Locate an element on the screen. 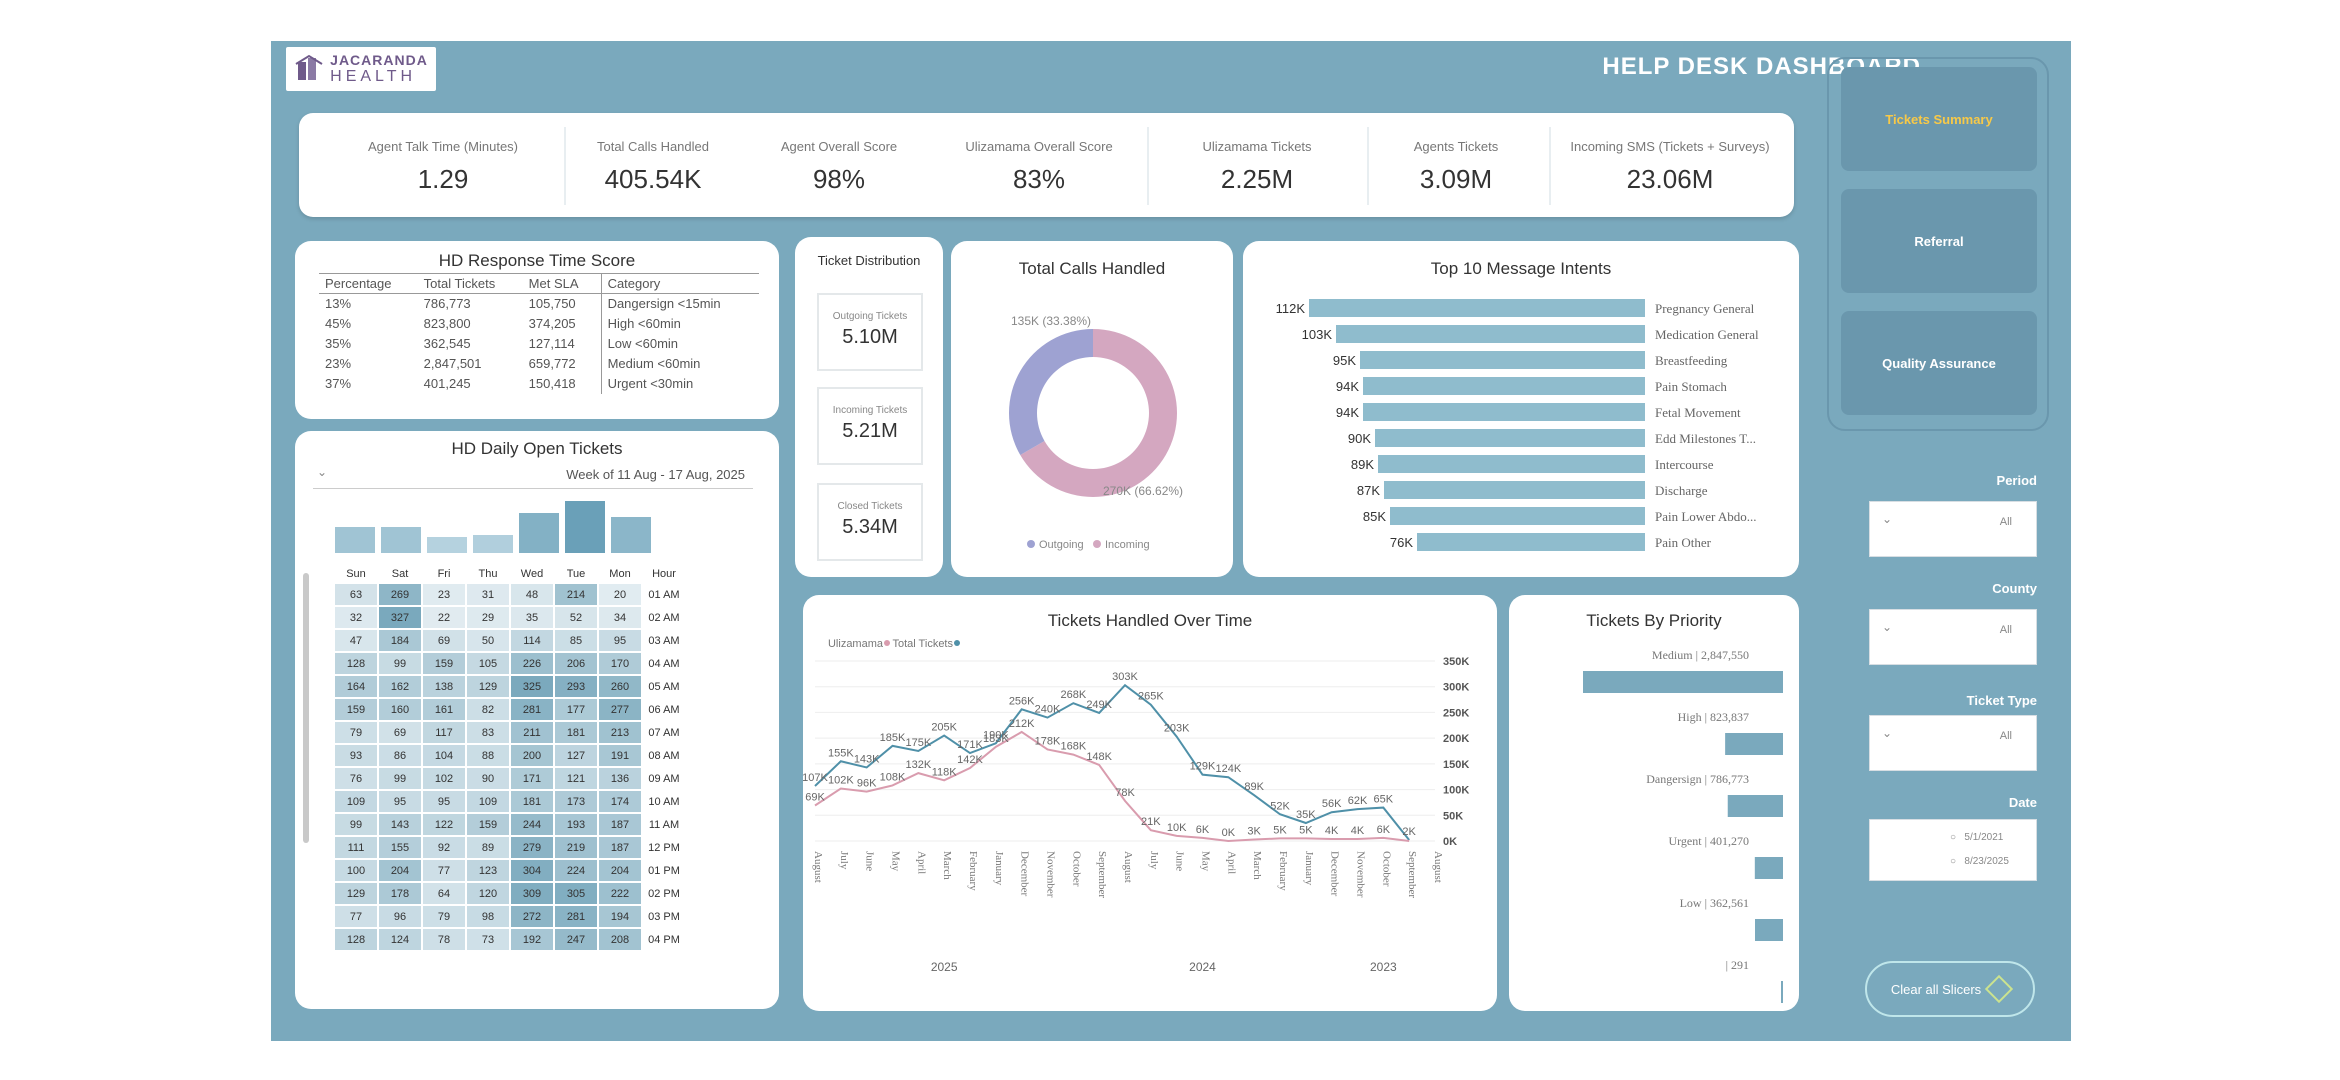  heatmap-cell: 88 is located at coordinates (488, 755).